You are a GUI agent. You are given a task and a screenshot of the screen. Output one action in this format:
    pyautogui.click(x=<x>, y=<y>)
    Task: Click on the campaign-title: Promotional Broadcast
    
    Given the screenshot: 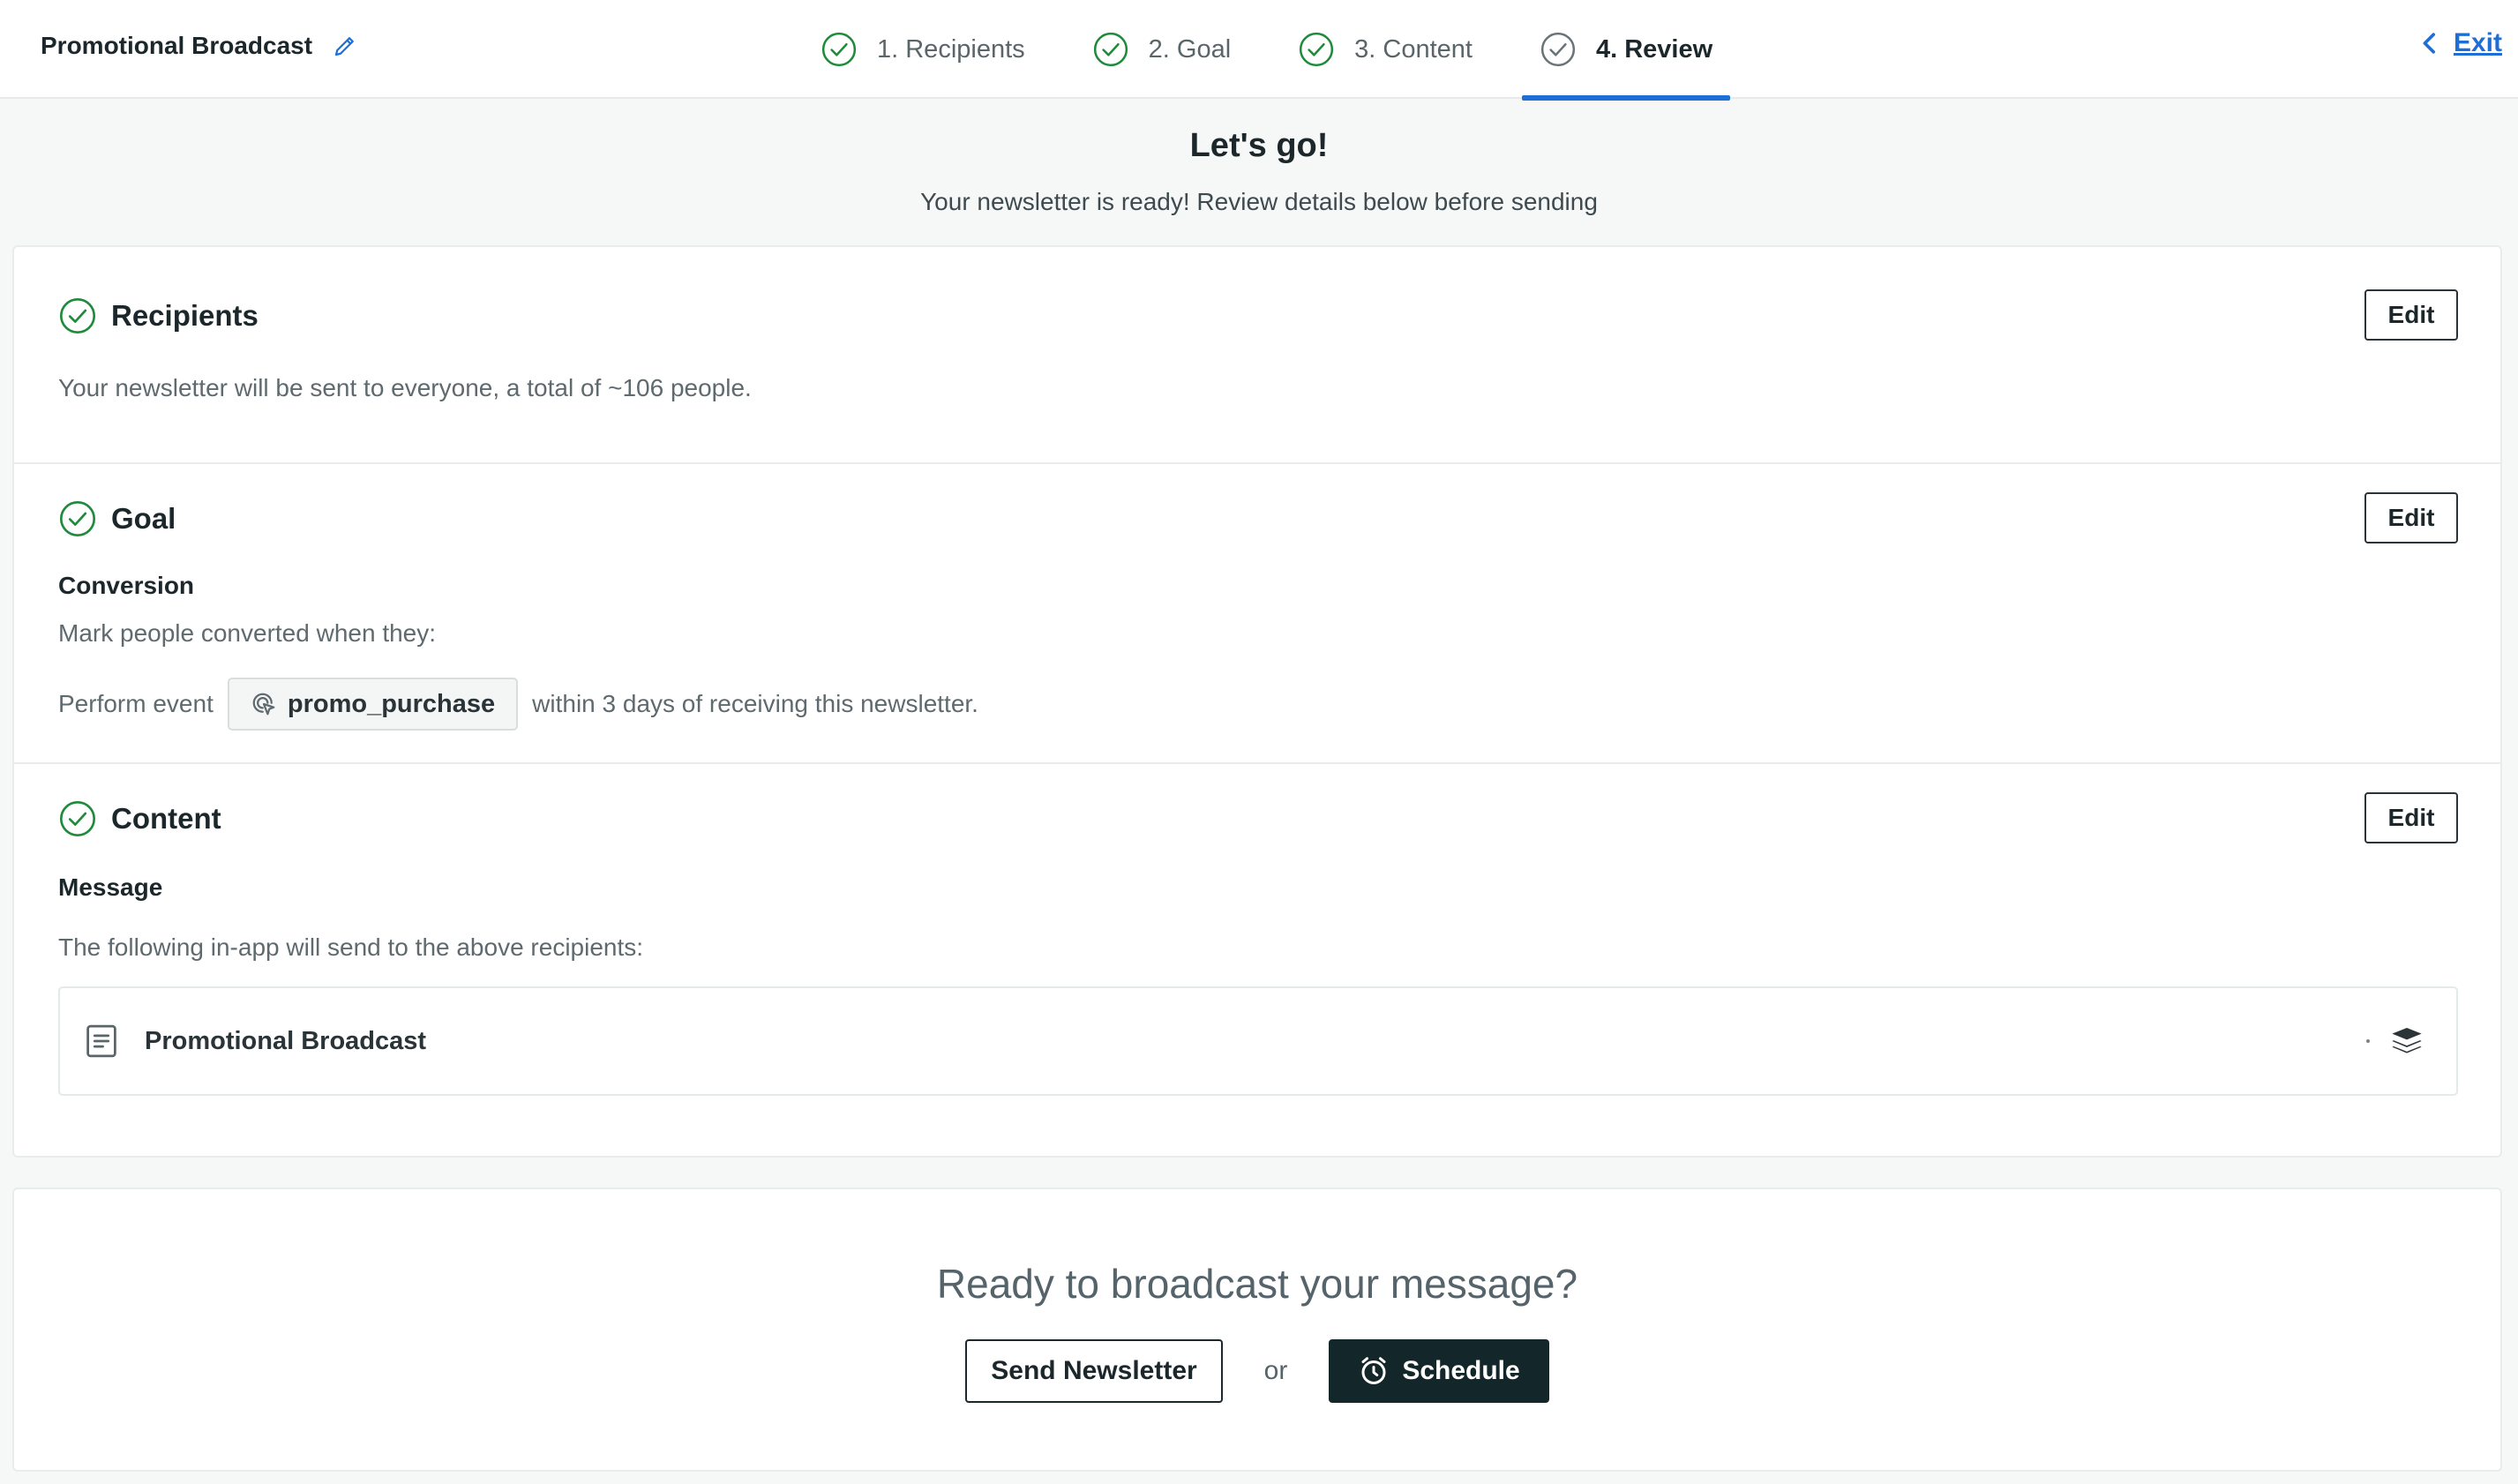 What is the action you would take?
    pyautogui.click(x=199, y=46)
    